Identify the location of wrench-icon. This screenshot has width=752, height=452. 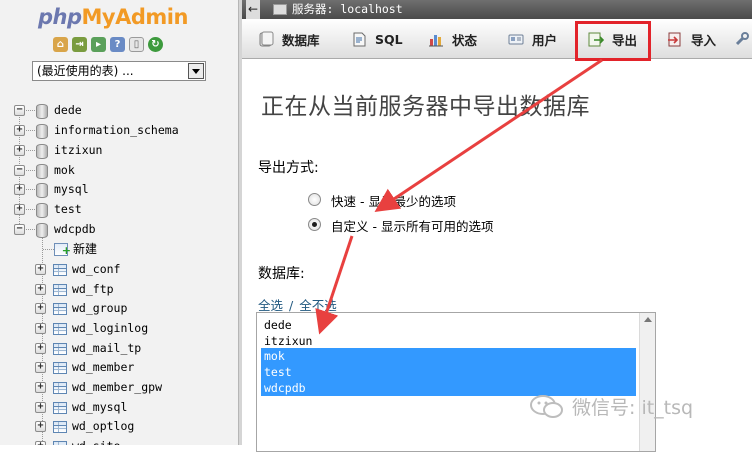
(742, 39).